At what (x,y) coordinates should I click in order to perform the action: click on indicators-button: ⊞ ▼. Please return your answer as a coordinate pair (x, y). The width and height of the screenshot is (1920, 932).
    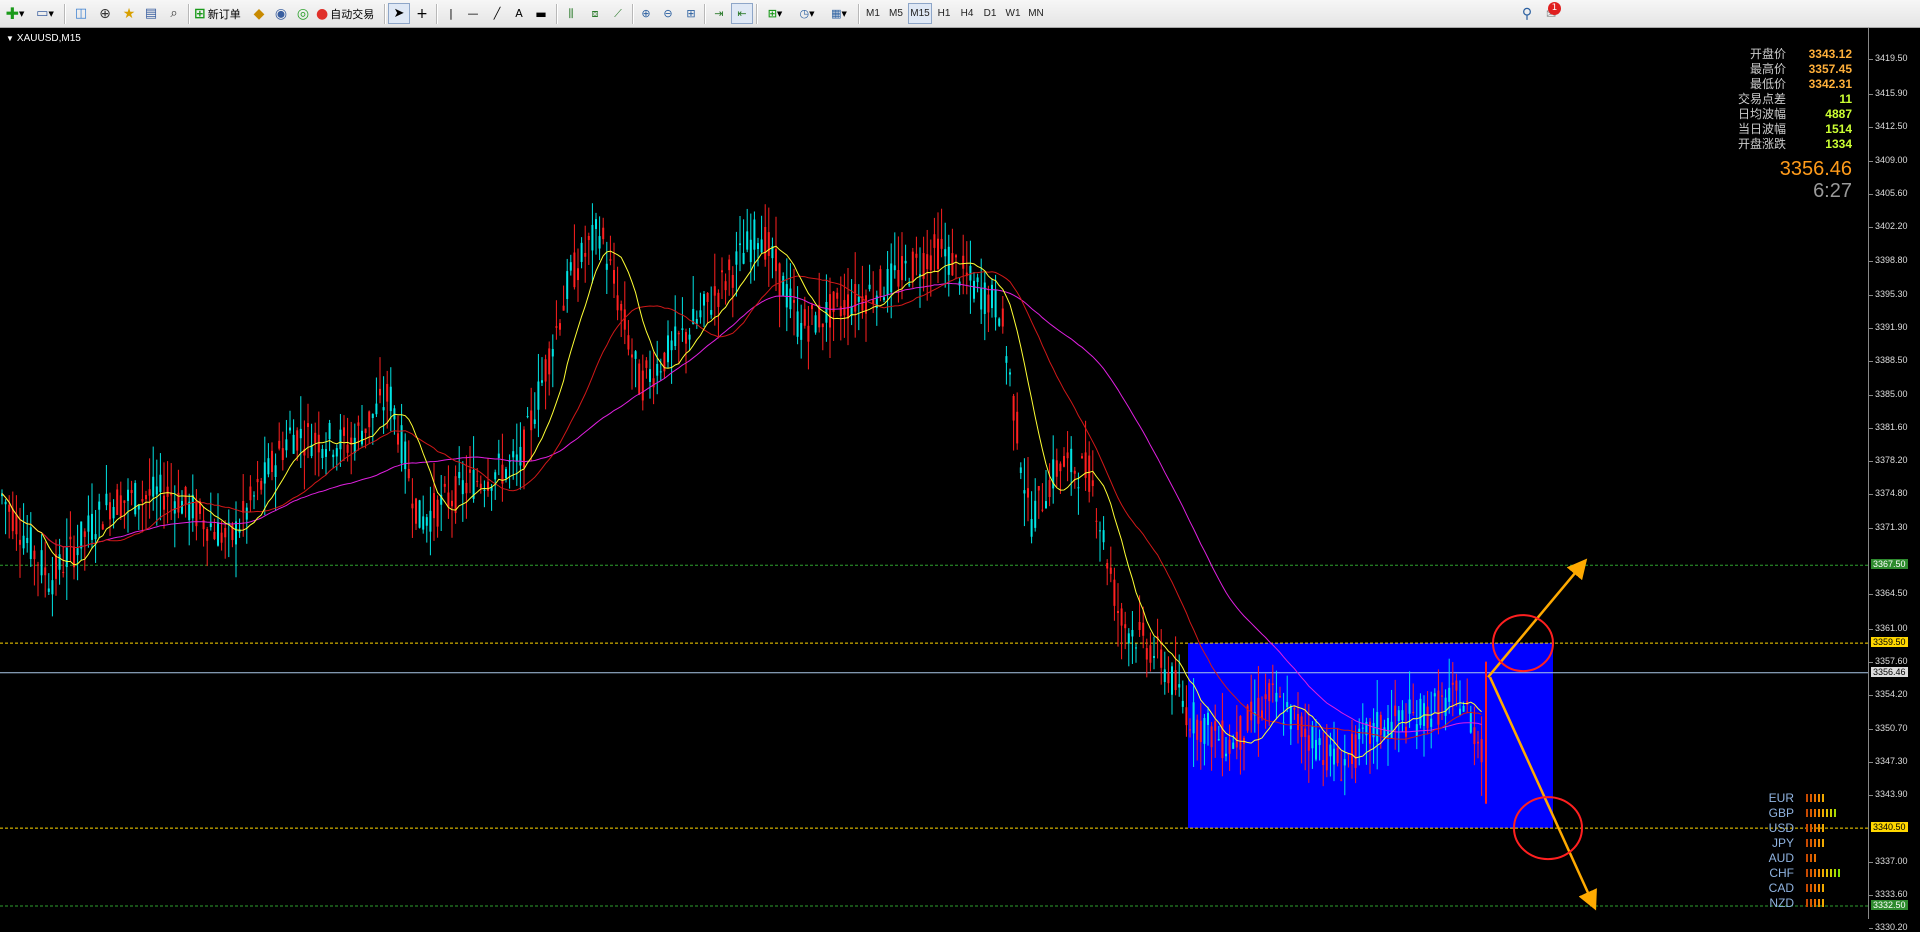
    Looking at the image, I should click on (775, 13).